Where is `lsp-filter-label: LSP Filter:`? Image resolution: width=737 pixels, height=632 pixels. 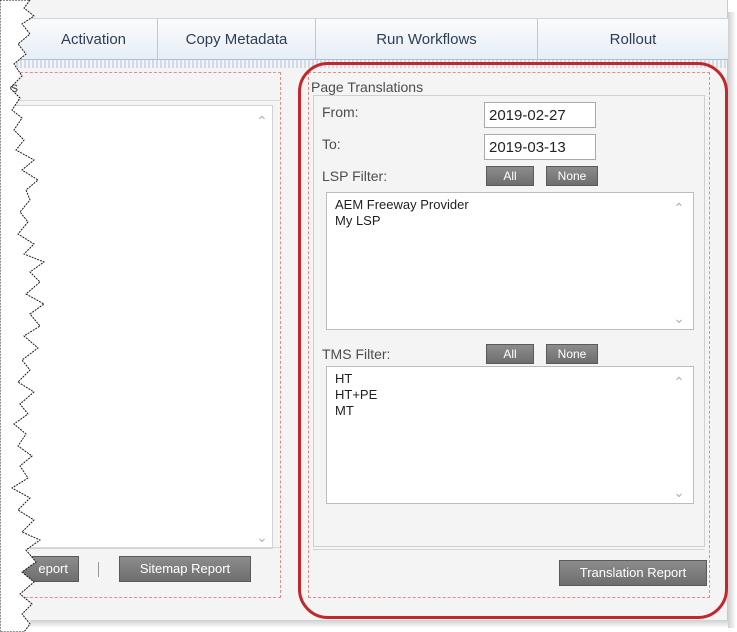
lsp-filter-label: LSP Filter: is located at coordinates (355, 176).